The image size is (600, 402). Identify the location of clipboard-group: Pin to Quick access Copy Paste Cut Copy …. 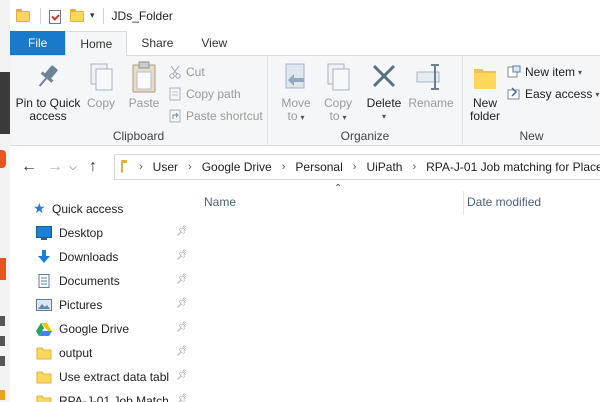
(139, 101).